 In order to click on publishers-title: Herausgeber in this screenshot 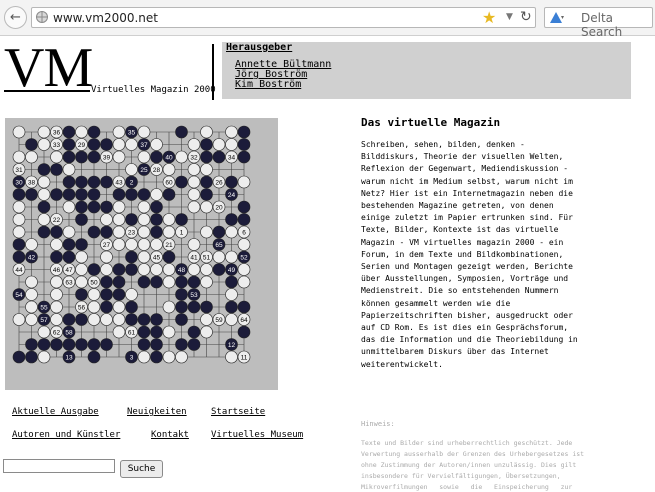, I will do `click(259, 47)`.